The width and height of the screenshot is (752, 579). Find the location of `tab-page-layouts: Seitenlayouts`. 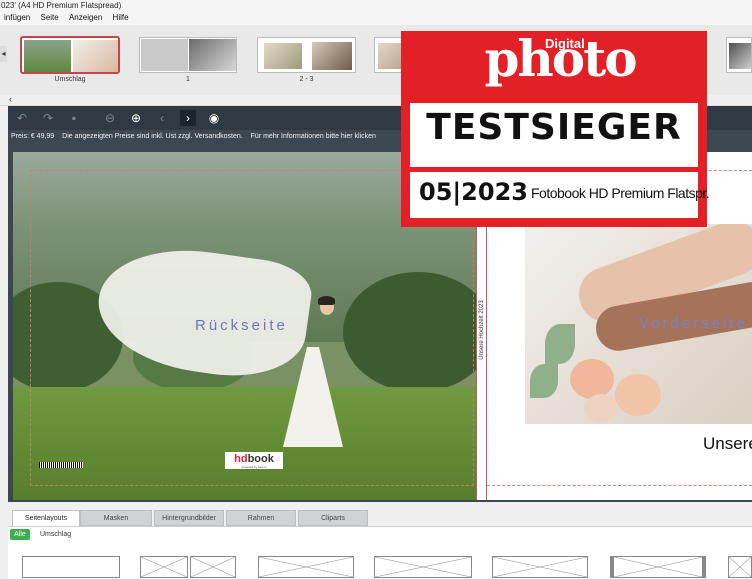

tab-page-layouts: Seitenlayouts is located at coordinates (46, 518).